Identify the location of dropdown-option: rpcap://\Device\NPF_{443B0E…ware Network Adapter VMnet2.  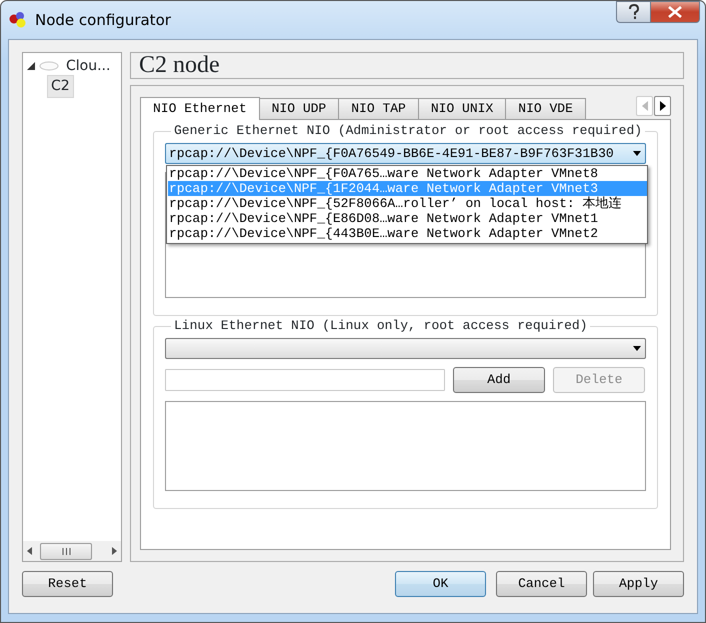
(407, 233).